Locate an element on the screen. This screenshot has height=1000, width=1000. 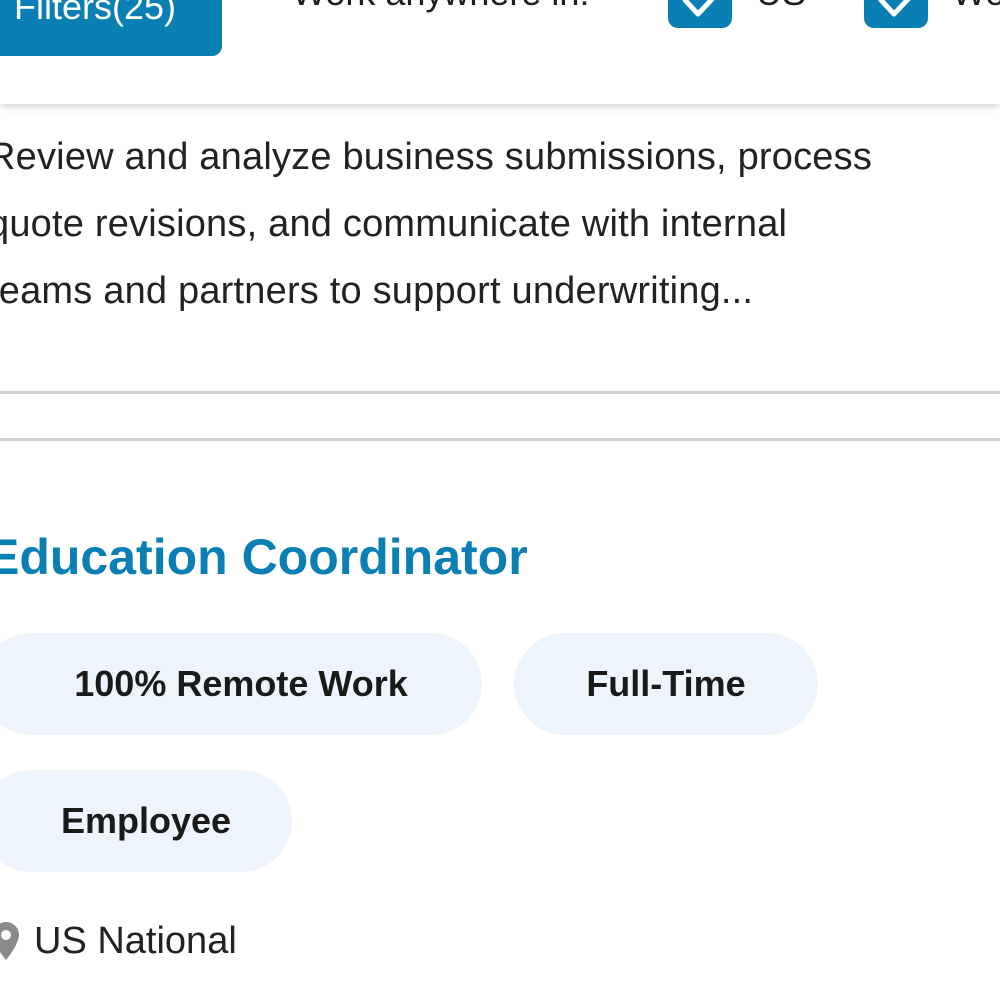
job-location: US National is located at coordinates (118, 941).